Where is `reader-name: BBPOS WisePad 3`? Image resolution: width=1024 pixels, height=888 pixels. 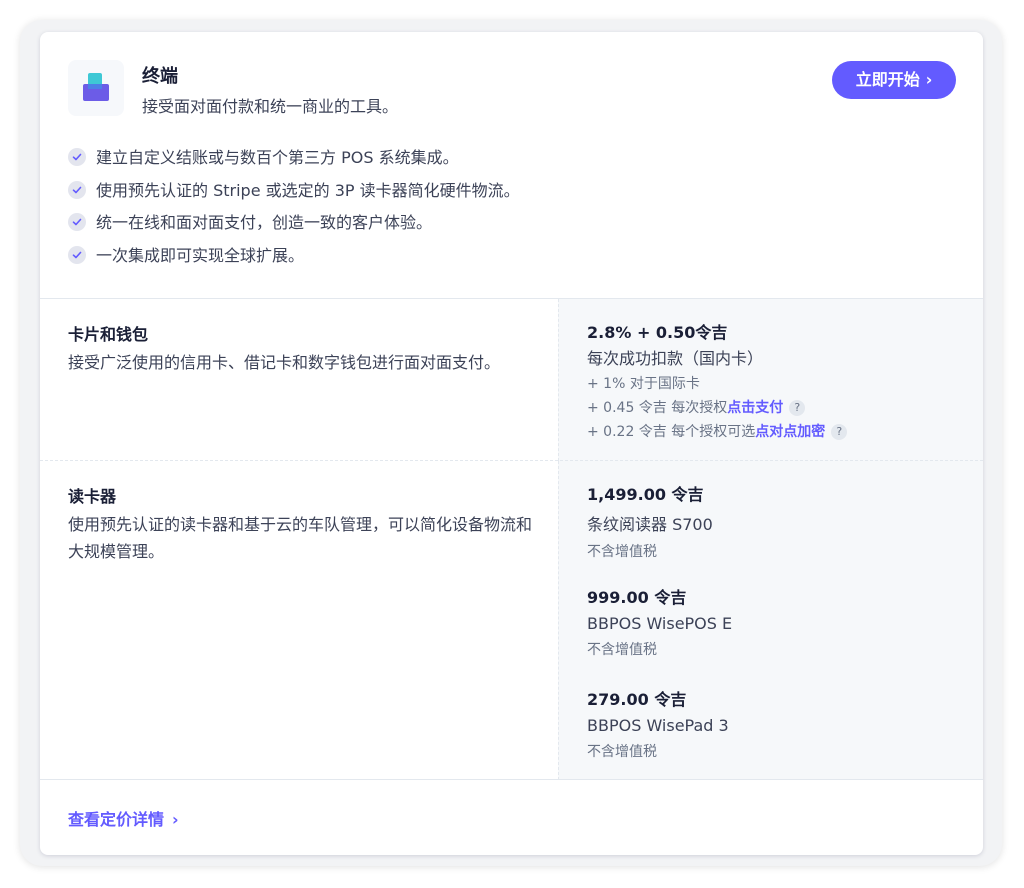
reader-name: BBPOS WisePad 3 is located at coordinates (658, 725).